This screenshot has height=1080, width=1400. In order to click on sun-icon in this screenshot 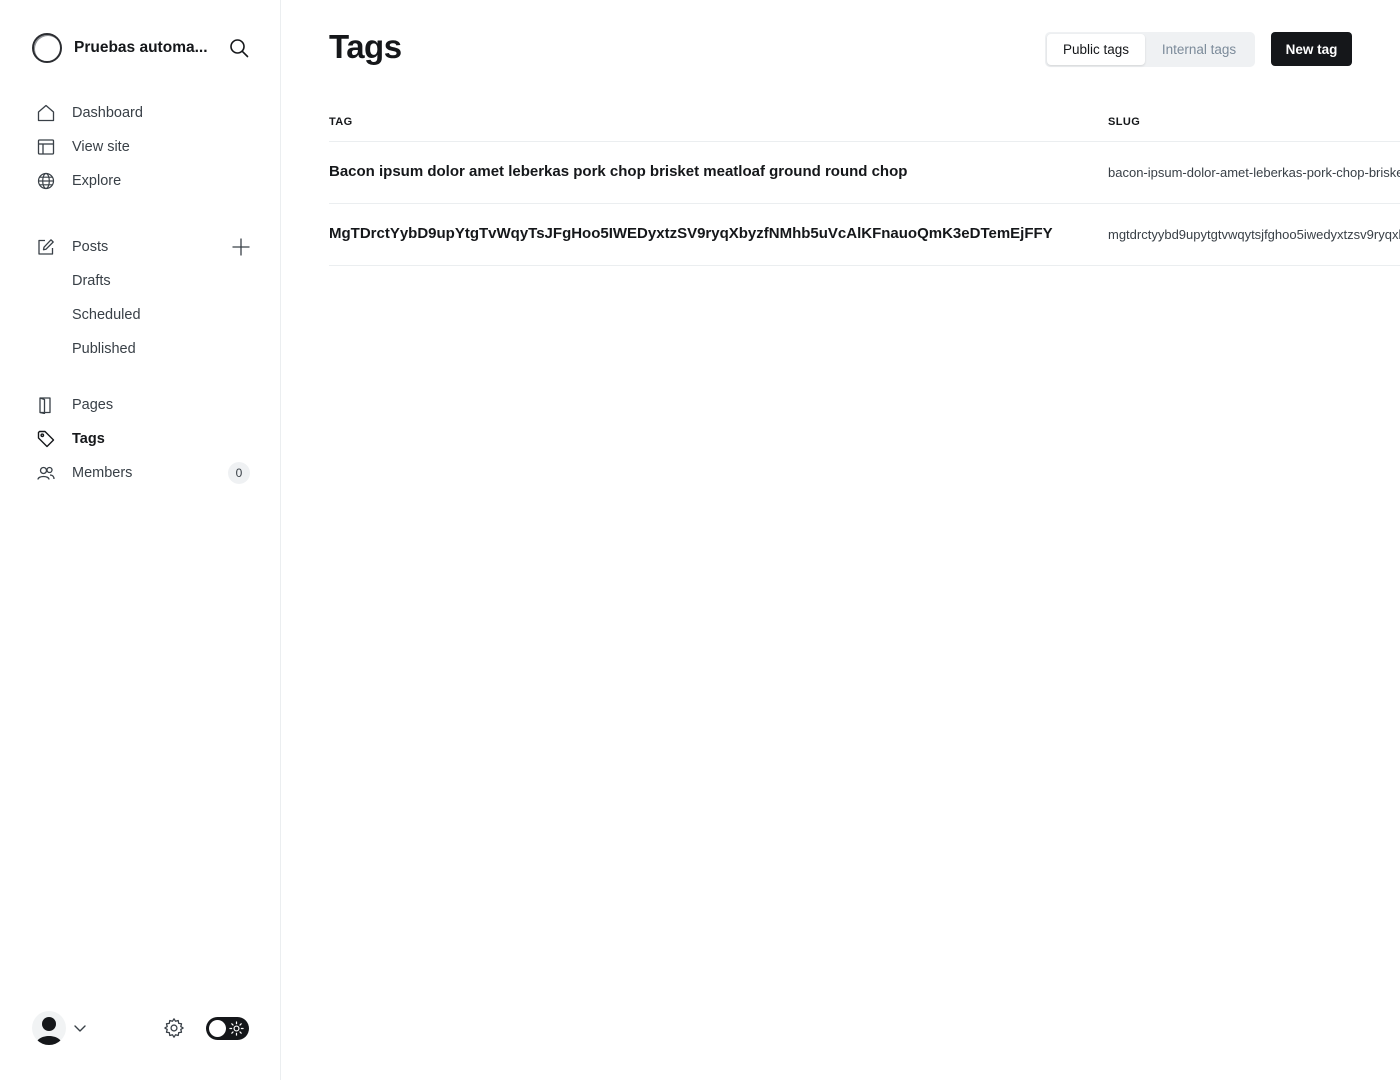, I will do `click(236, 1028)`.